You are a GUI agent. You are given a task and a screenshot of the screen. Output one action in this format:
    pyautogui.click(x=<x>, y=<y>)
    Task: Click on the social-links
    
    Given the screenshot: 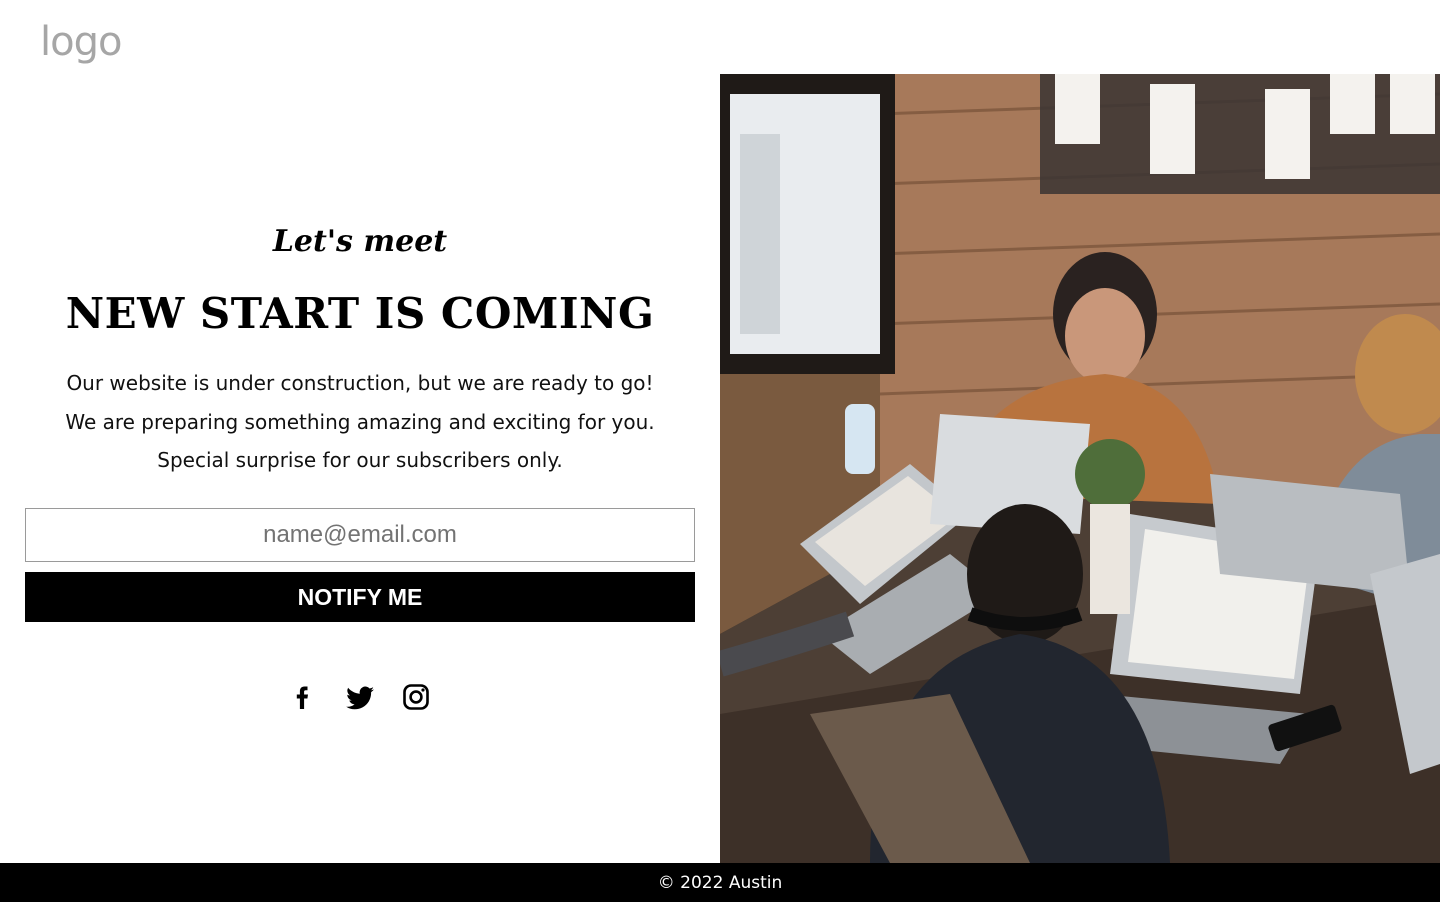 What is the action you would take?
    pyautogui.click(x=360, y=697)
    